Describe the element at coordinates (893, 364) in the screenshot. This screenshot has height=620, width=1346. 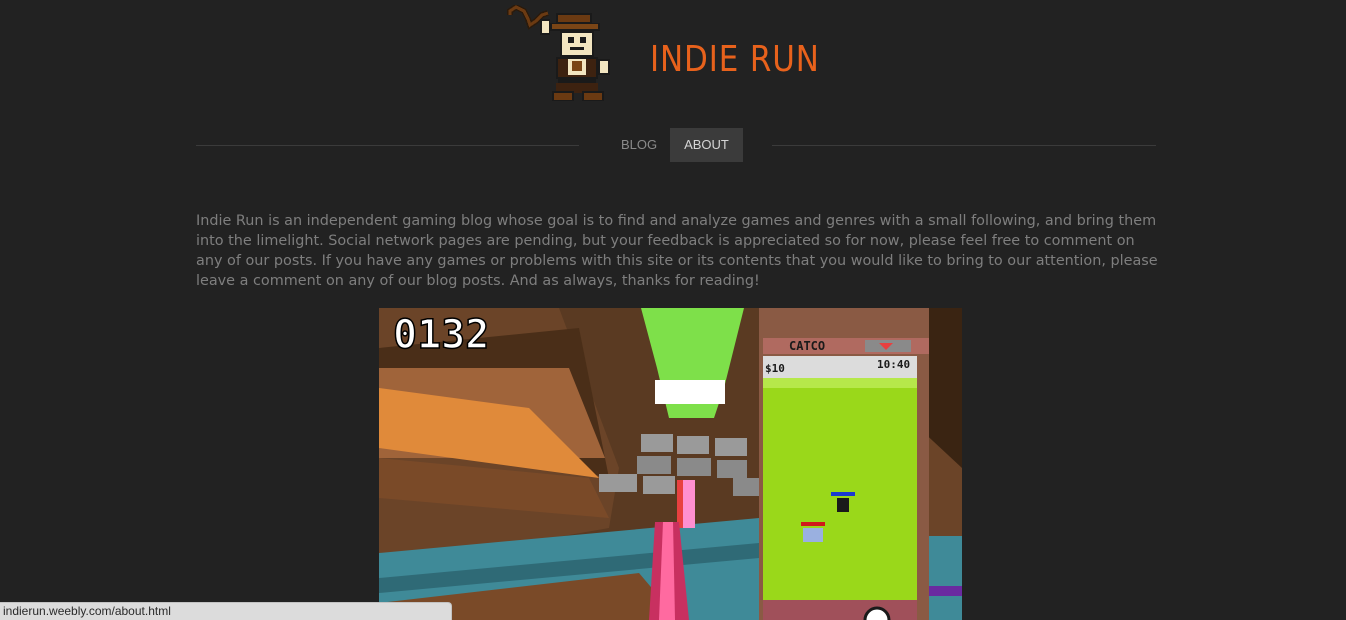
I see `game-time: 10:40` at that location.